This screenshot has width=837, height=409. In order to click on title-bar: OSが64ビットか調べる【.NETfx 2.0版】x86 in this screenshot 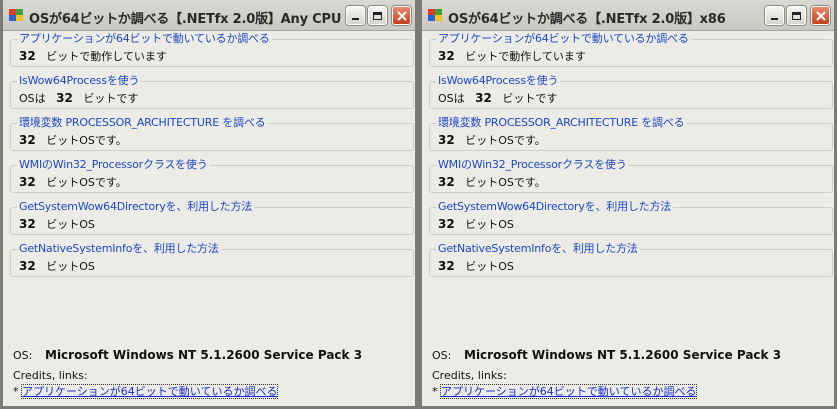, I will do `click(628, 15)`.